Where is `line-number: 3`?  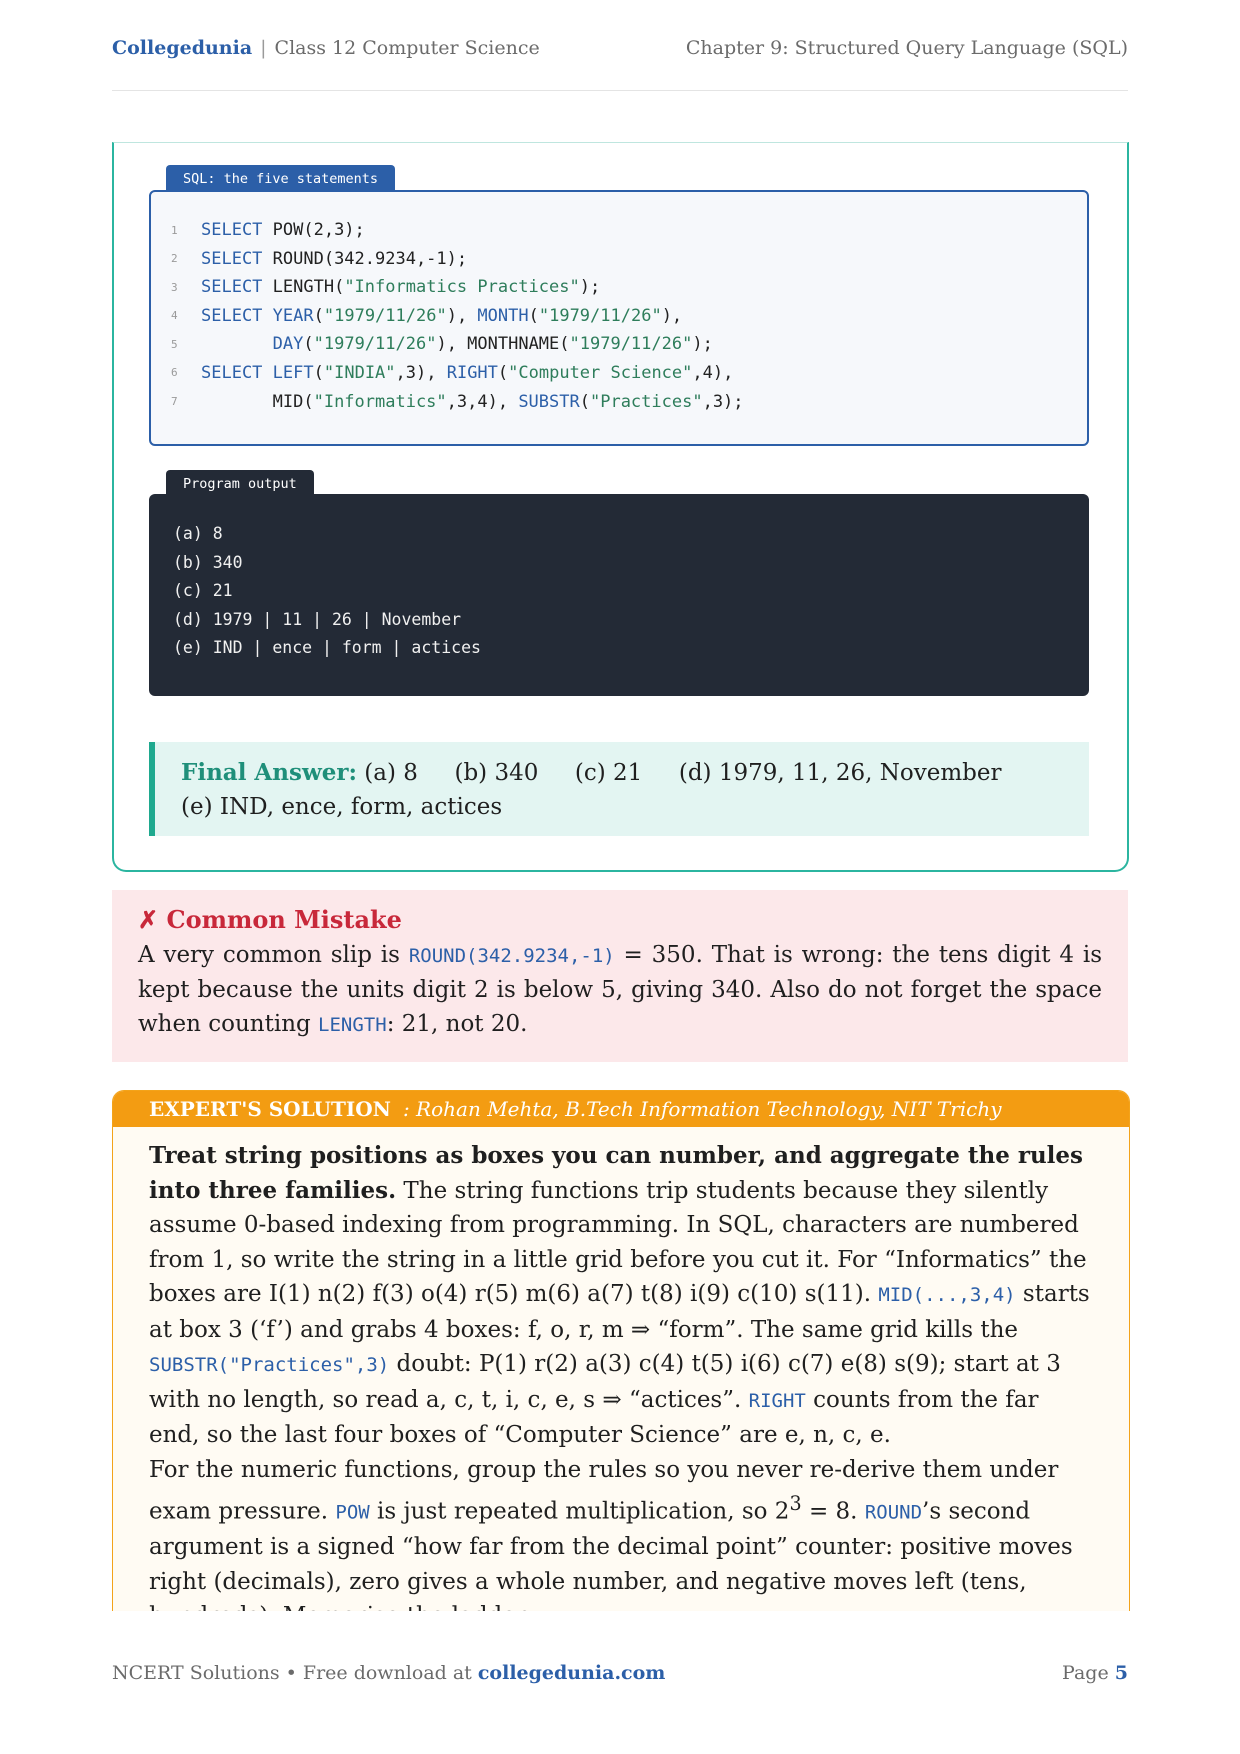 line-number: 3 is located at coordinates (174, 287).